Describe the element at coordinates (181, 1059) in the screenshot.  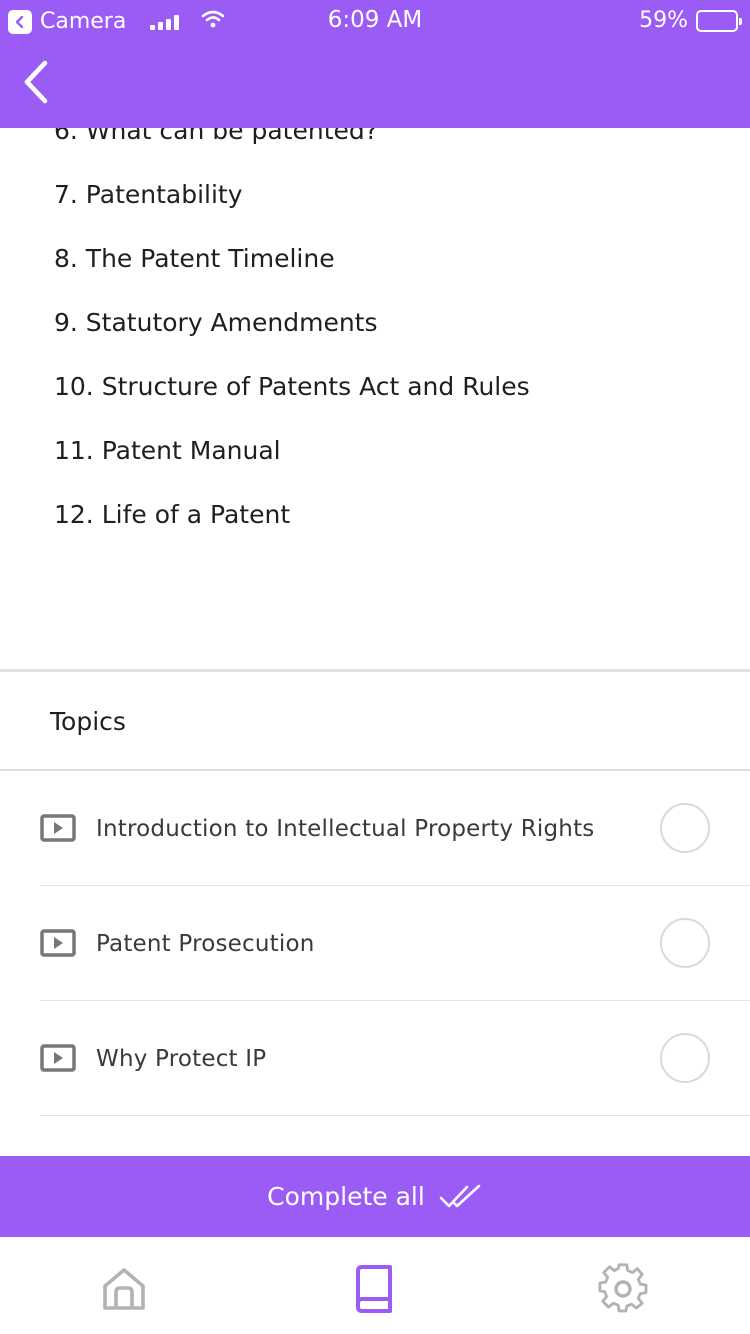
I see `topic-title: Why Protect IP` at that location.